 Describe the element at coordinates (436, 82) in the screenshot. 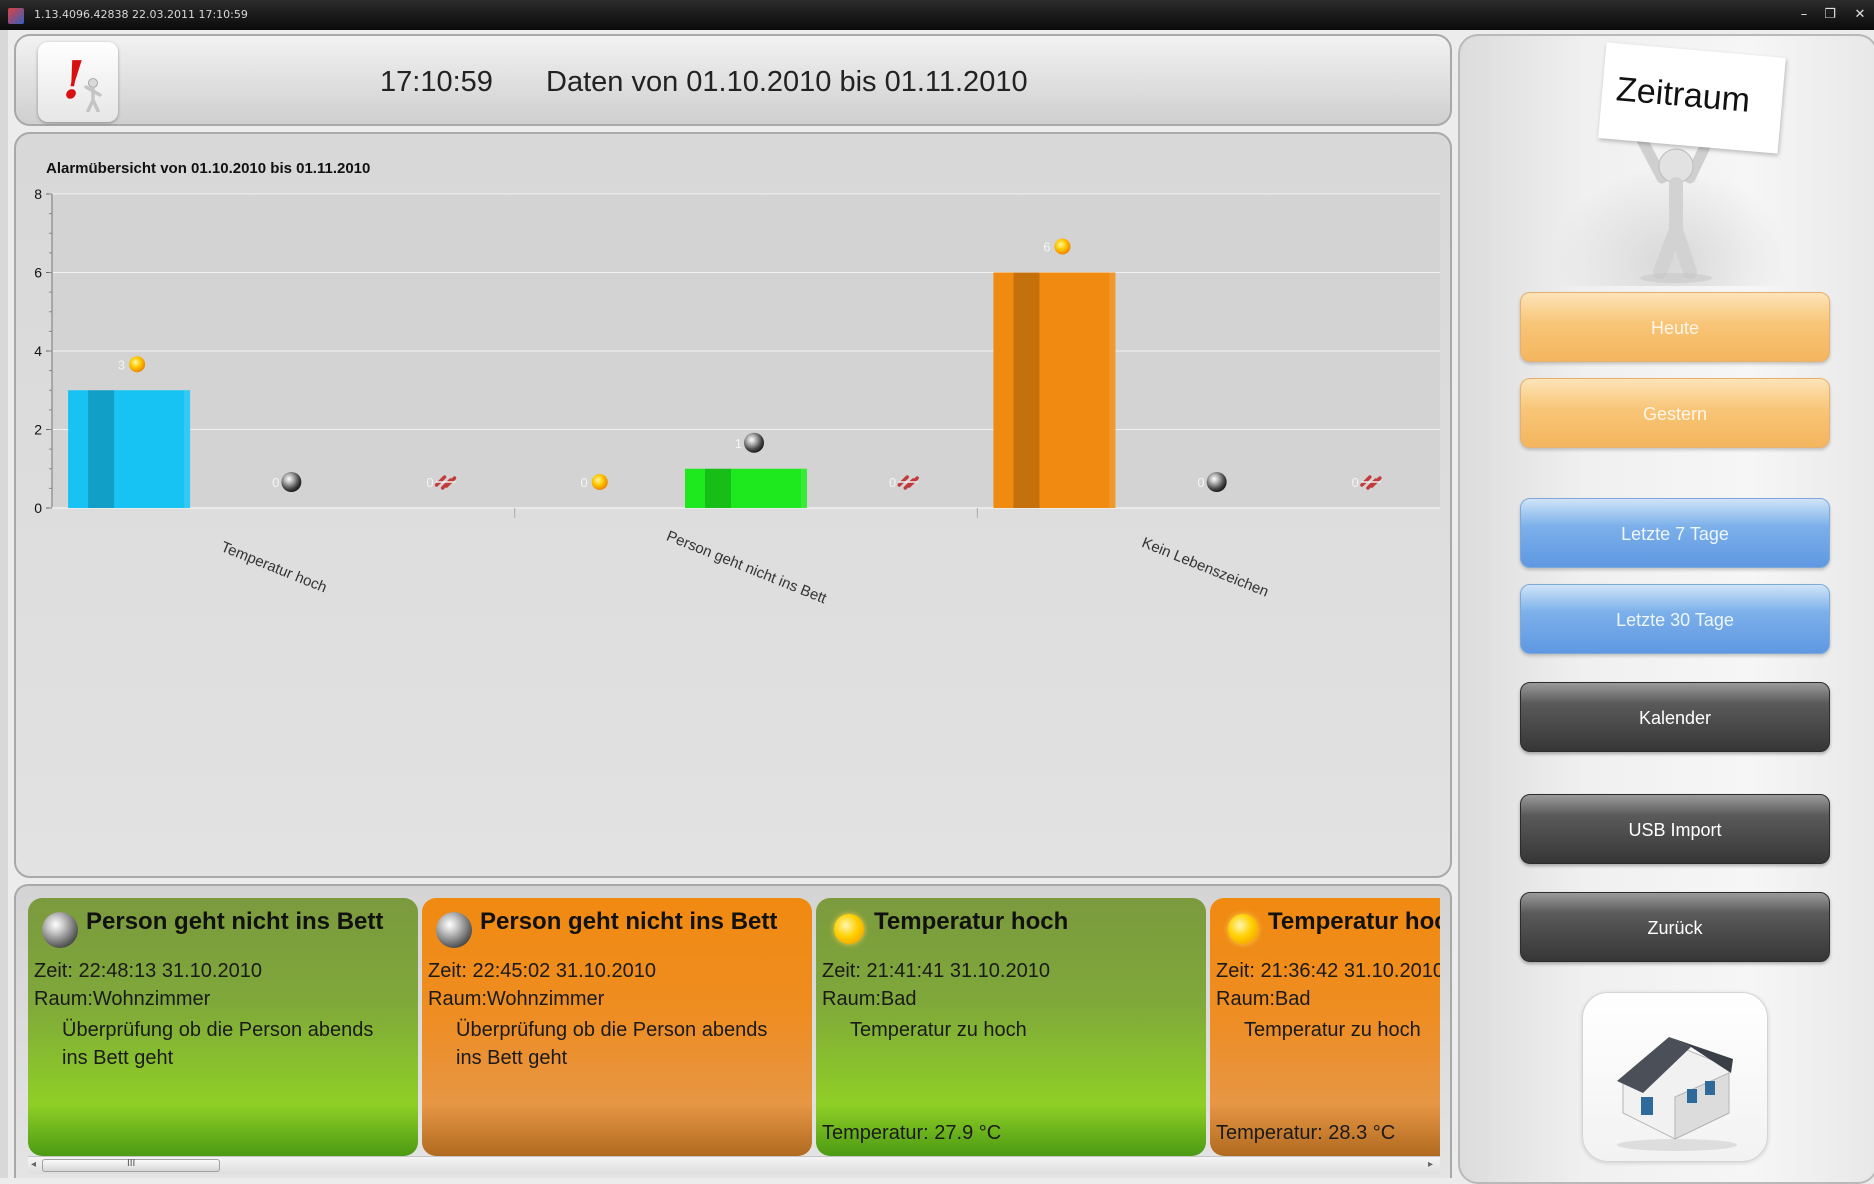

I see `header-time: 17:10:59` at that location.